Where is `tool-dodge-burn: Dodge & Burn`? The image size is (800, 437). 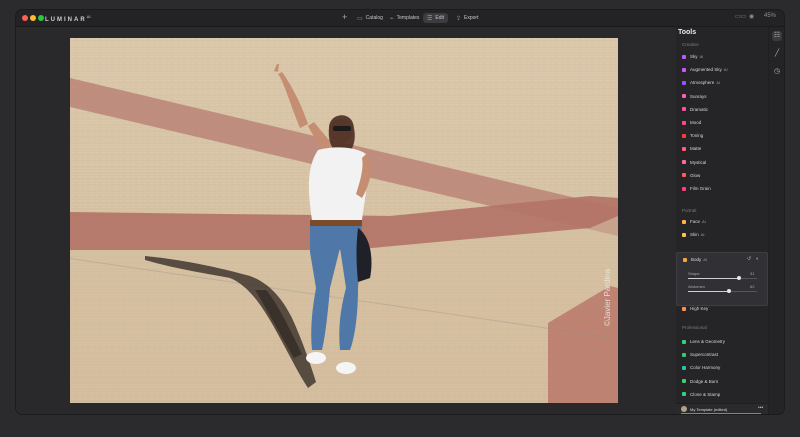
tool-dodge-burn: Dodge & Burn is located at coordinates (722, 381).